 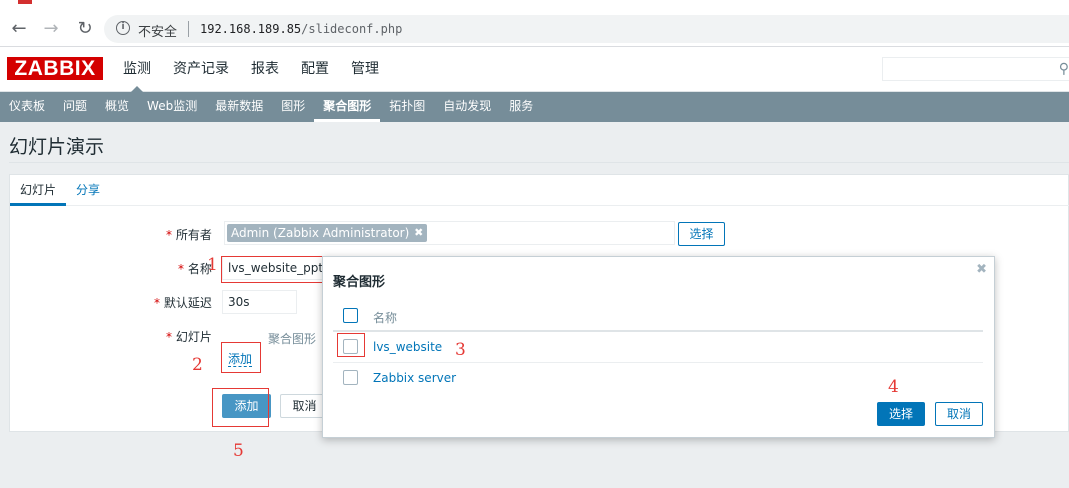 What do you see at coordinates (251, 29) in the screenshot?
I see `url-host: 192.168.189.85` at bounding box center [251, 29].